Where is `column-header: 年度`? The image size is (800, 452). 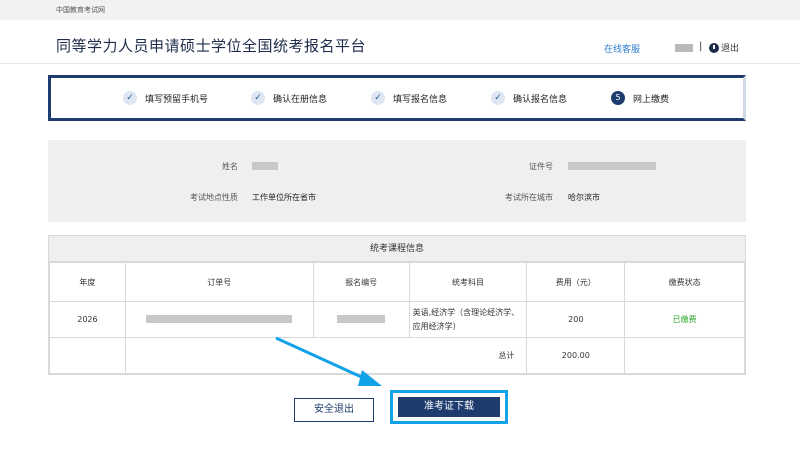
column-header: 年度 is located at coordinates (87, 282).